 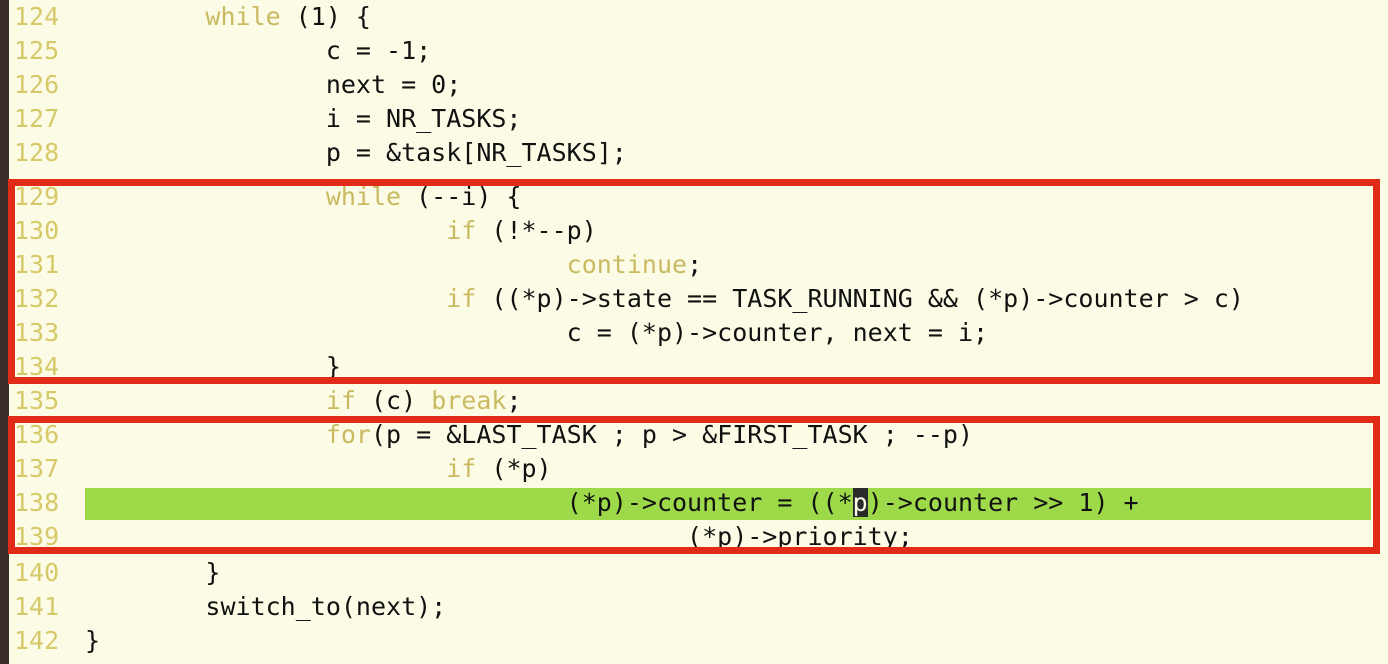 I want to click on line-content: continue;, so click(x=394, y=264).